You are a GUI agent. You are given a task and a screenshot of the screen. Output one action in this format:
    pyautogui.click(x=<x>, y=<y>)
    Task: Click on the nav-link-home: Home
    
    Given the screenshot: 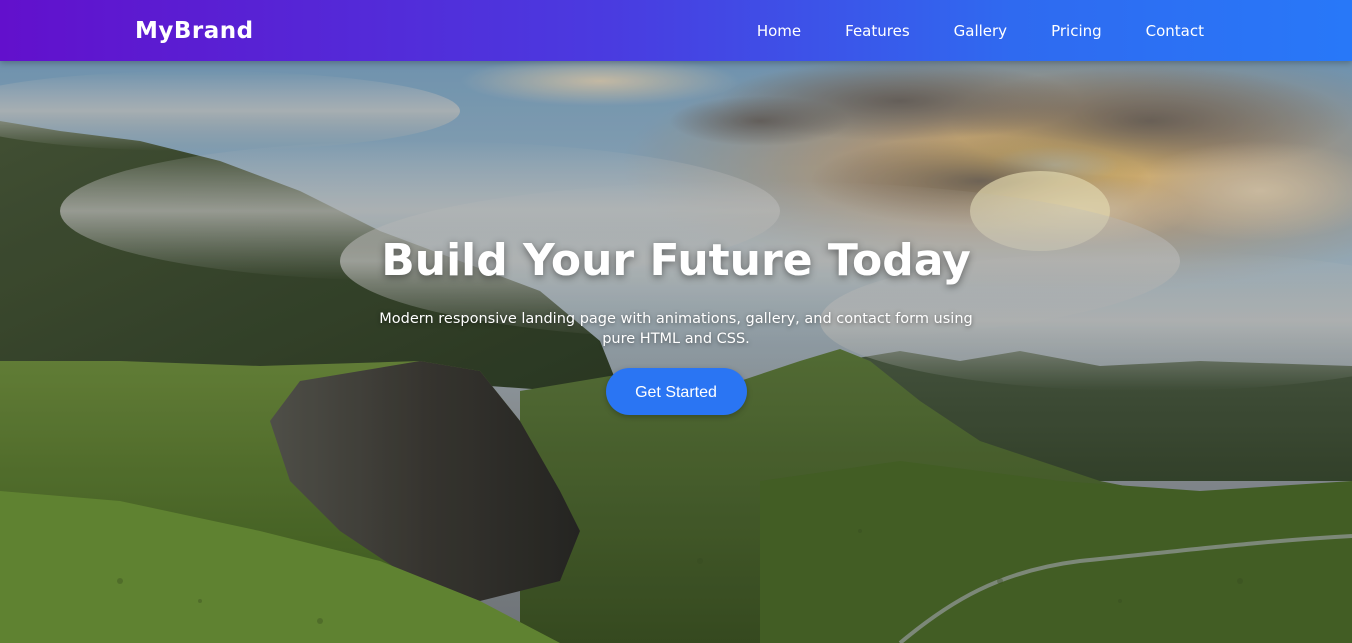 What is the action you would take?
    pyautogui.click(x=779, y=31)
    